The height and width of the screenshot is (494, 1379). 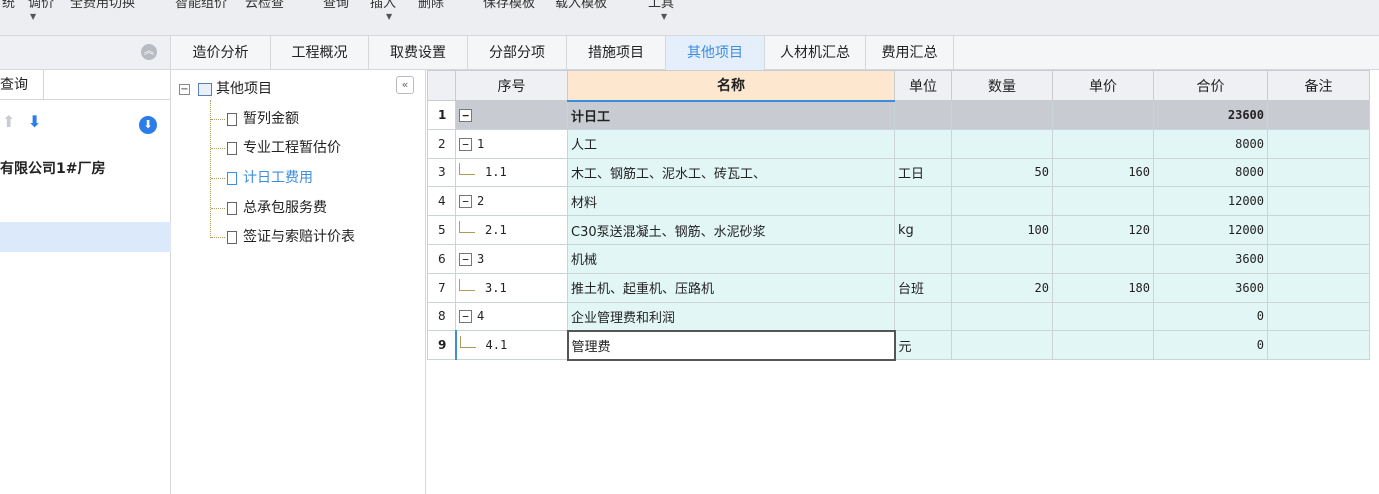 I want to click on qty-cell: 100, so click(x=1002, y=230).